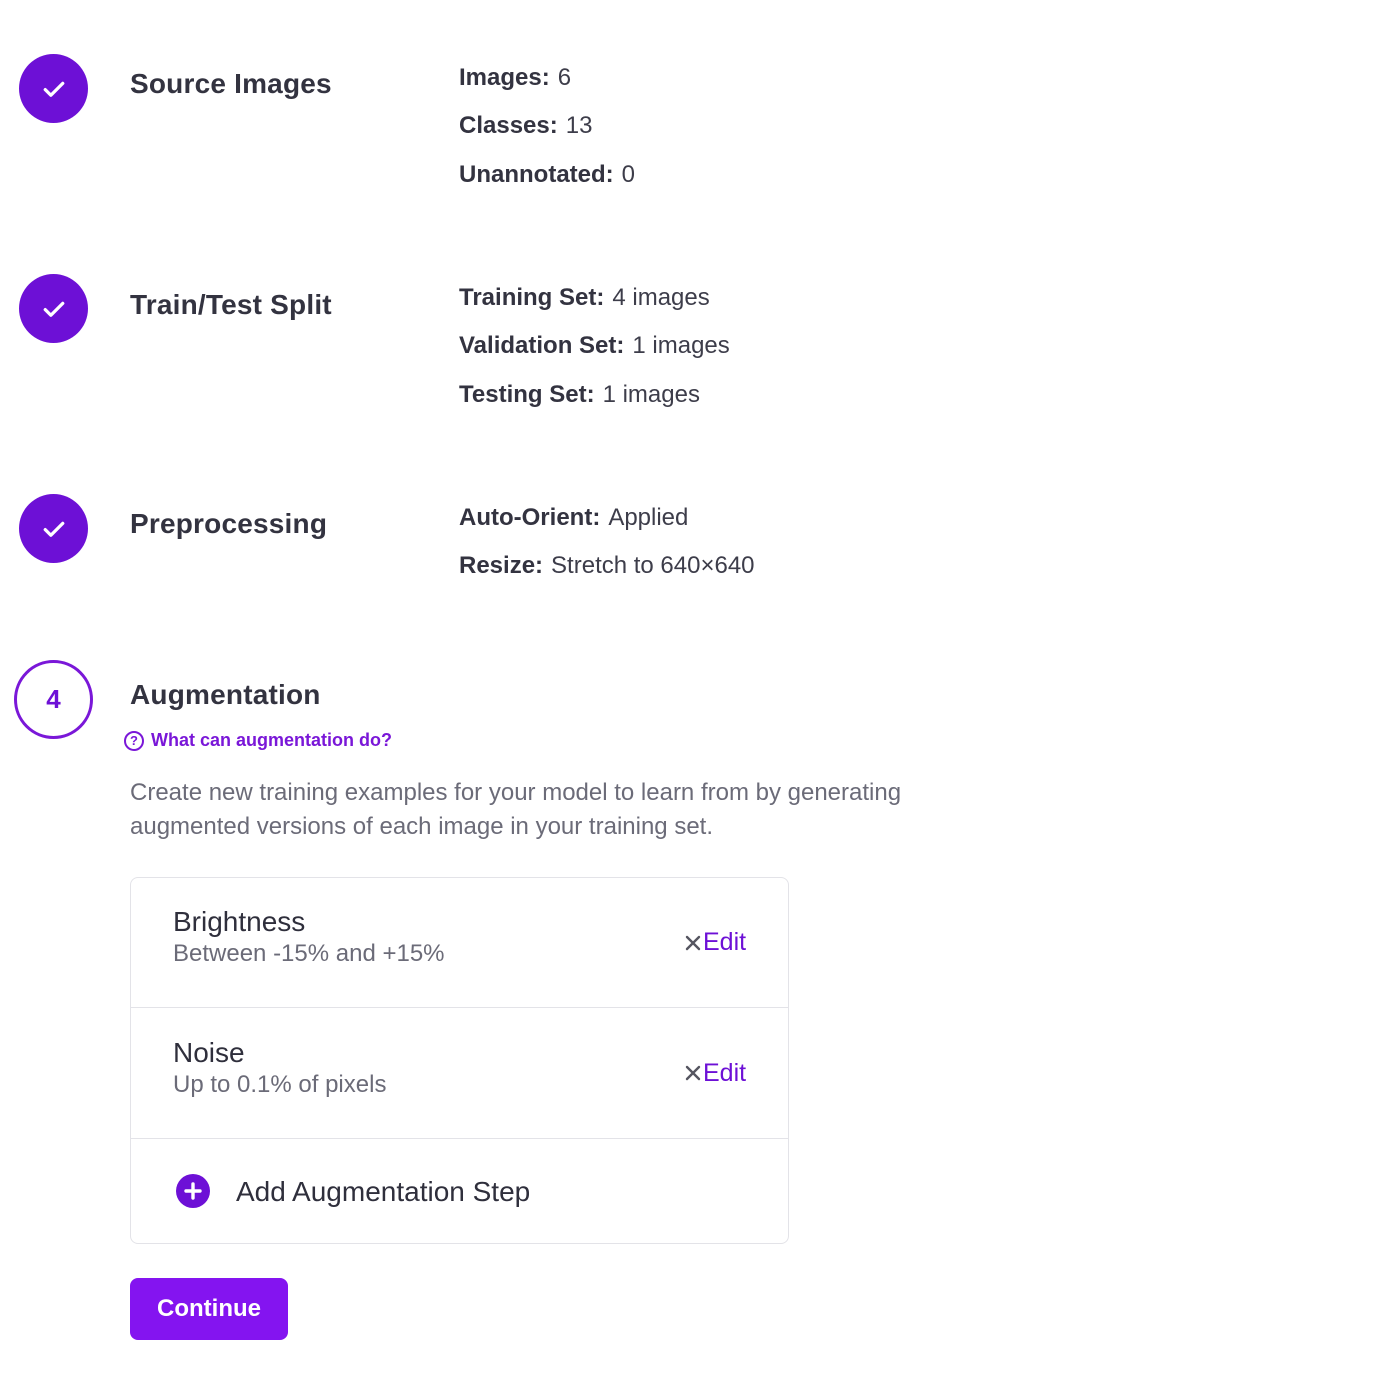 The width and height of the screenshot is (1382, 1384). Describe the element at coordinates (508, 125) in the screenshot. I see `detail-key: Classes:` at that location.